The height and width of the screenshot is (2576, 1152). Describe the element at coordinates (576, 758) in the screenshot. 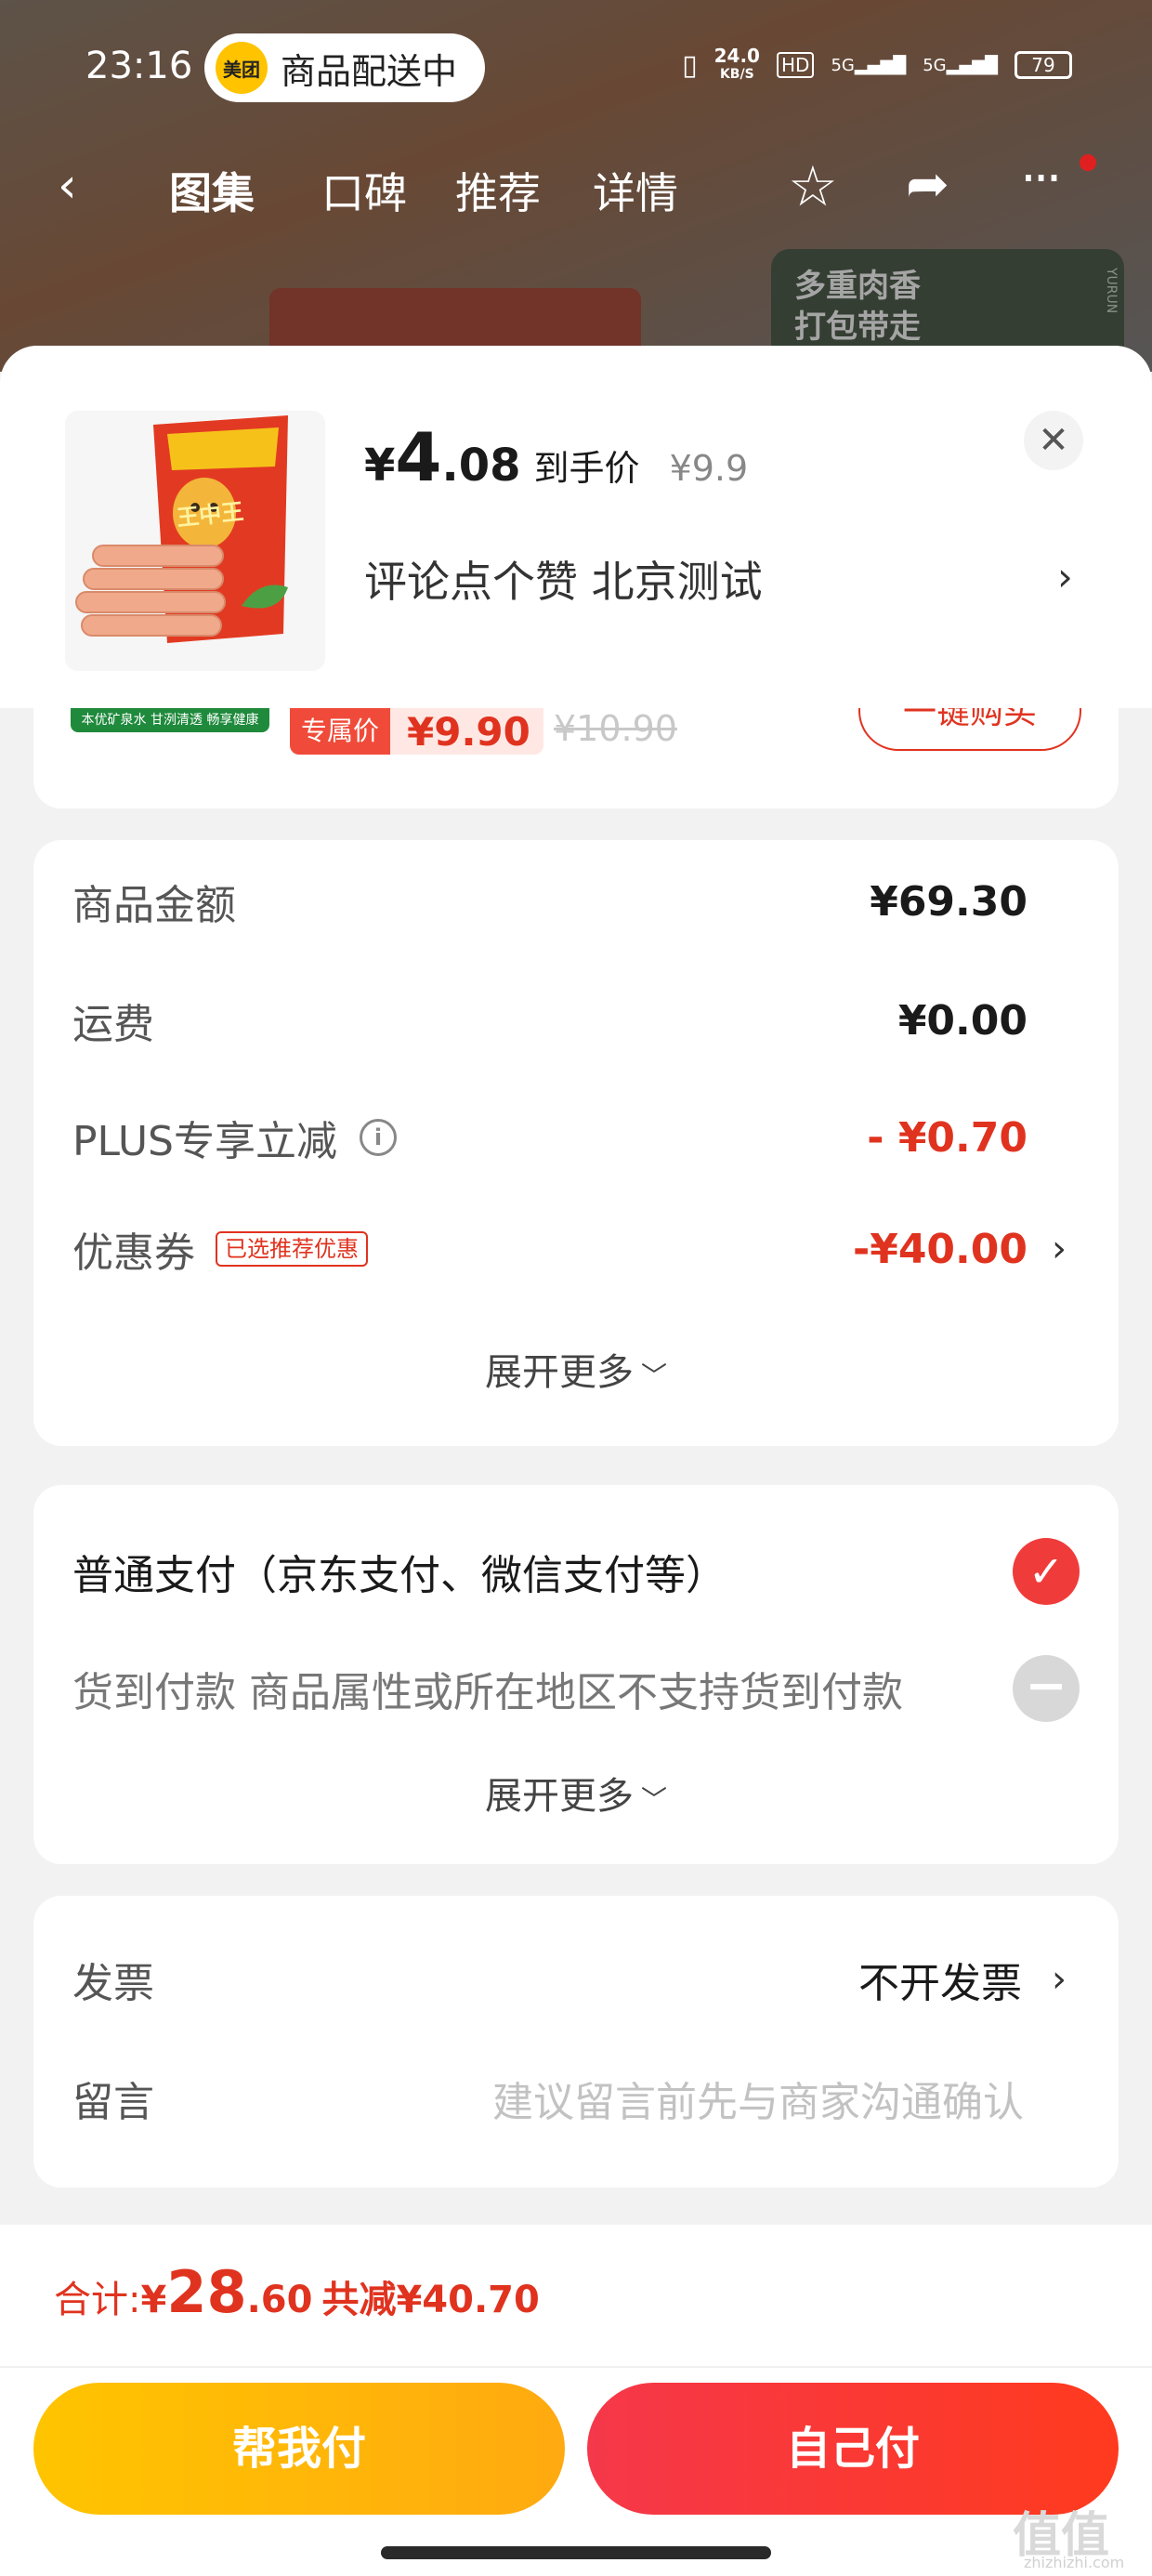

I see `recommended-product-fragment: 本优矿泉水 甘洌清透 畅享健康 专属价 ¥9.90 ¥10.90 一键购买` at that location.